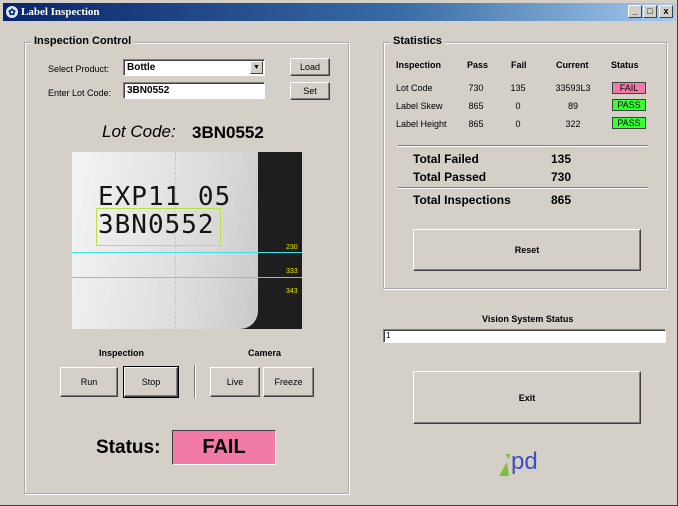 The height and width of the screenshot is (506, 678). I want to click on status-label: Status:, so click(128, 447).